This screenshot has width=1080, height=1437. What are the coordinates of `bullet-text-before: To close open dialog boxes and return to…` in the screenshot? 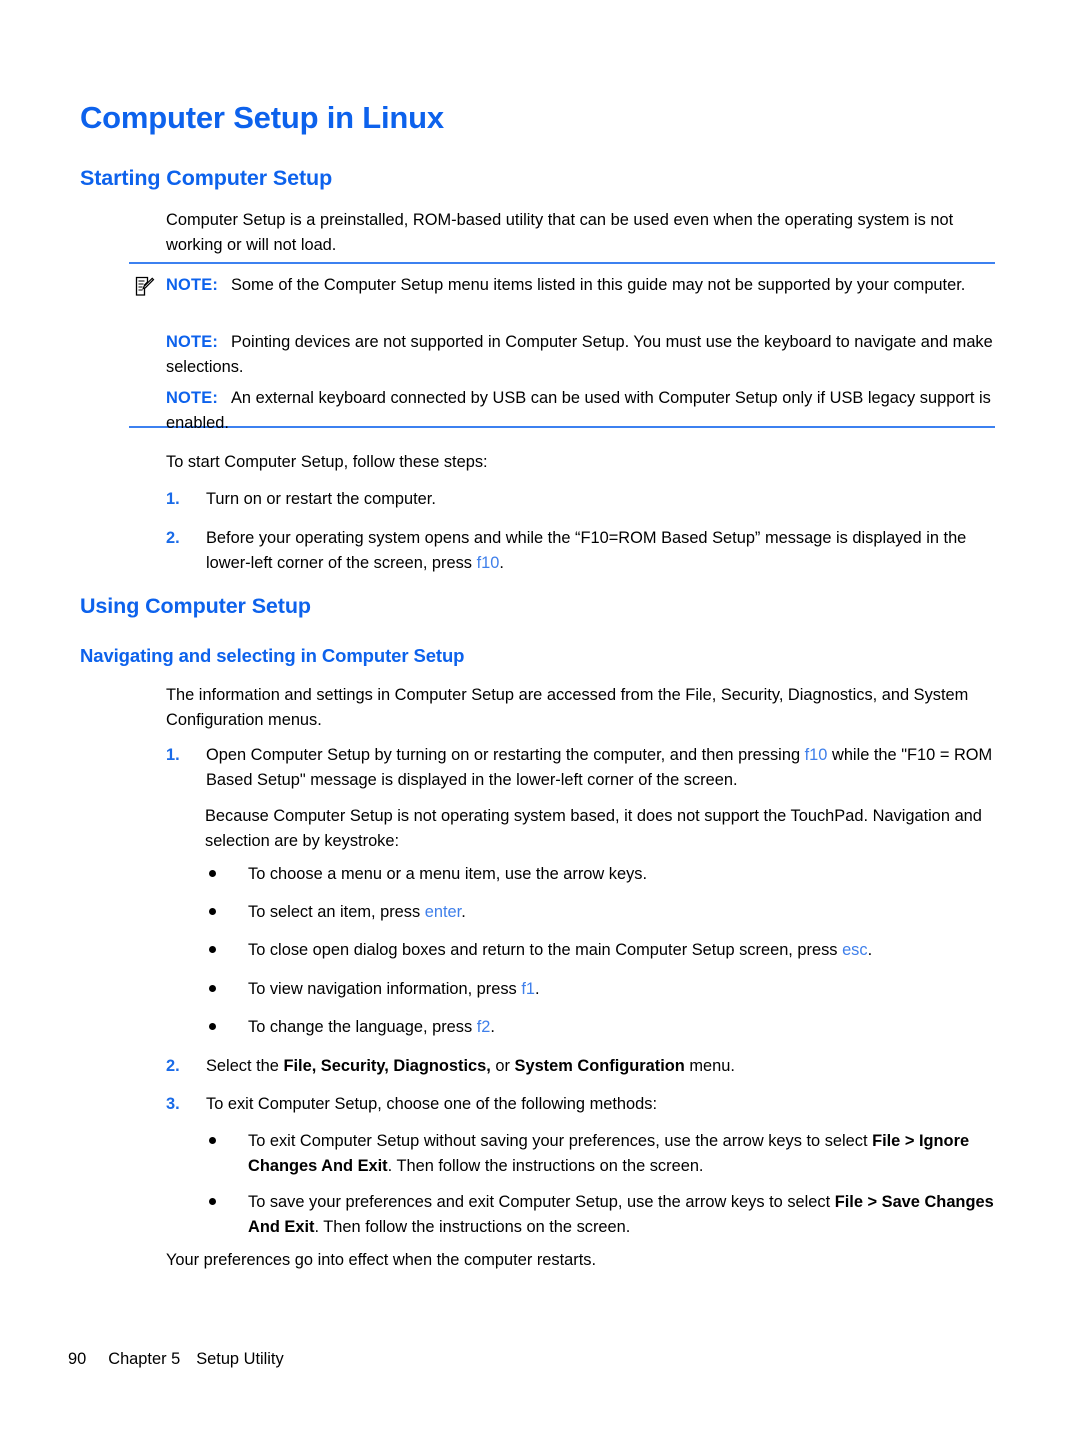 It's located at (545, 950).